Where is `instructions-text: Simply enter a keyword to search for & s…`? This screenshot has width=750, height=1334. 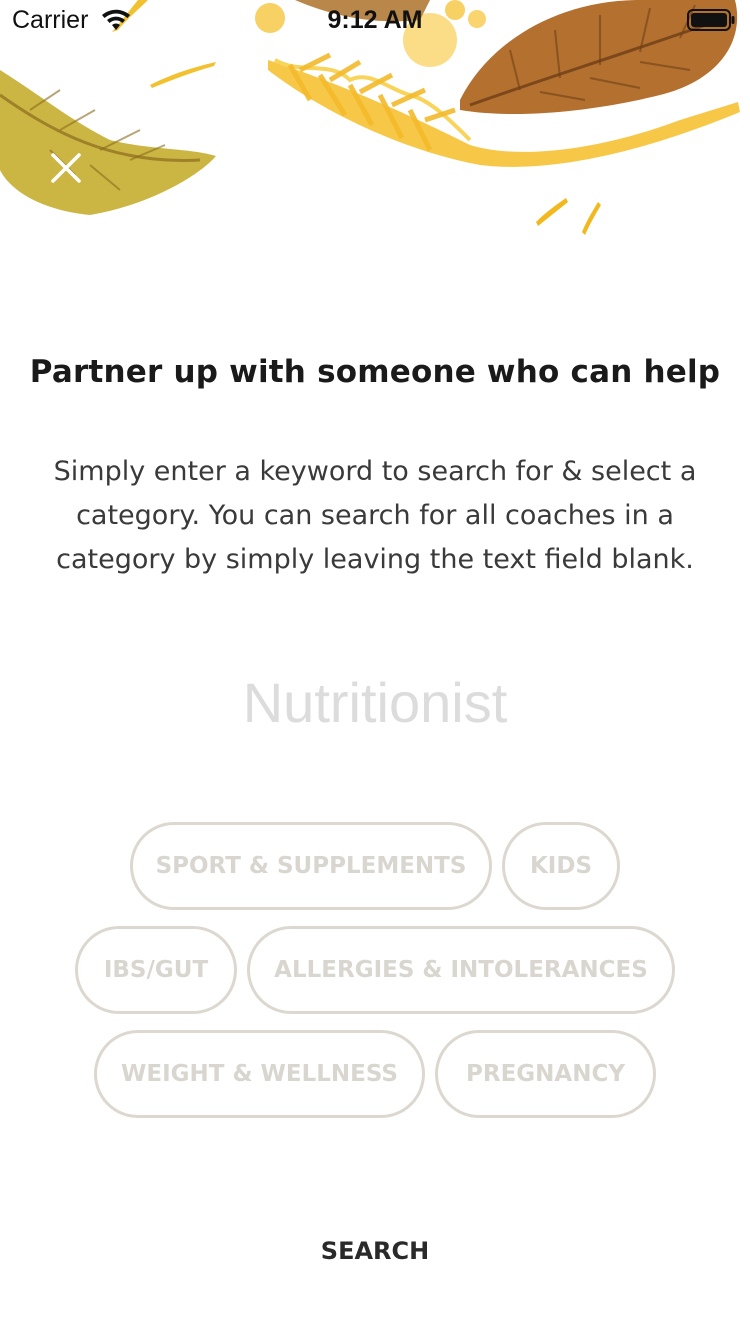 instructions-text: Simply enter a keyword to search for & s… is located at coordinates (375, 515).